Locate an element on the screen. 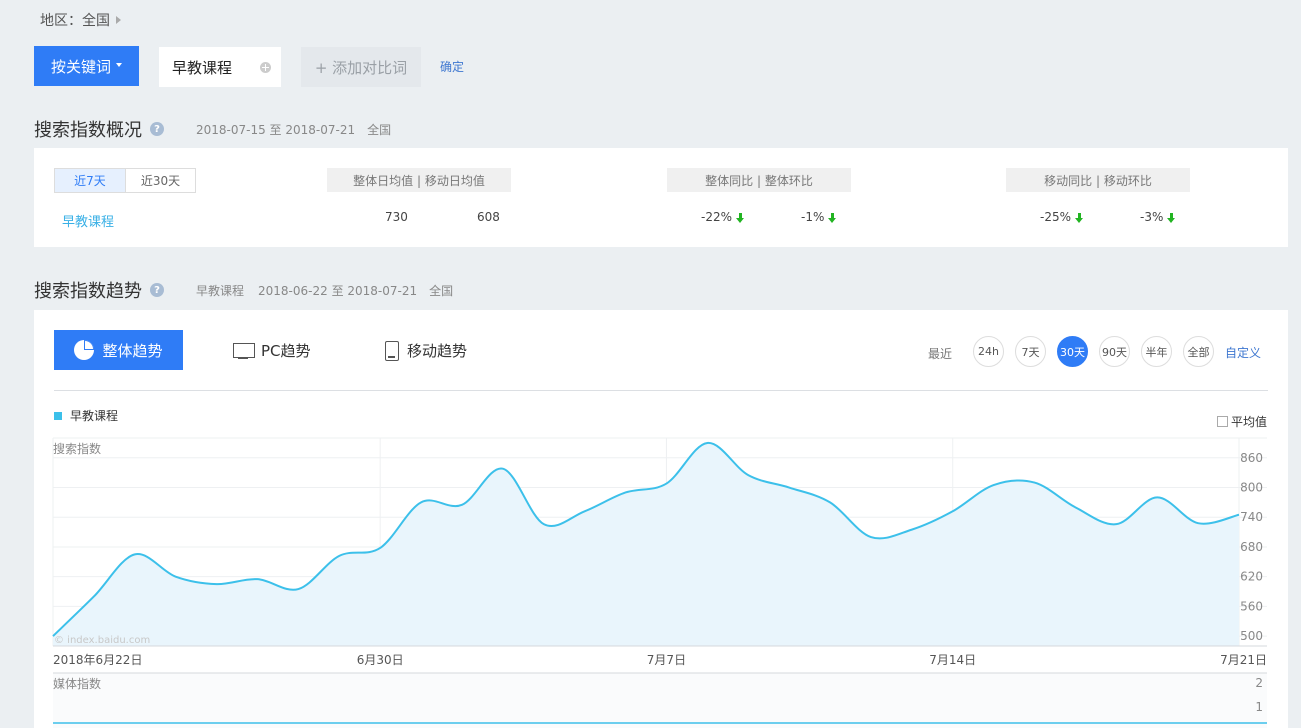 The image size is (1301, 728). recent-label: 最近 is located at coordinates (940, 354).